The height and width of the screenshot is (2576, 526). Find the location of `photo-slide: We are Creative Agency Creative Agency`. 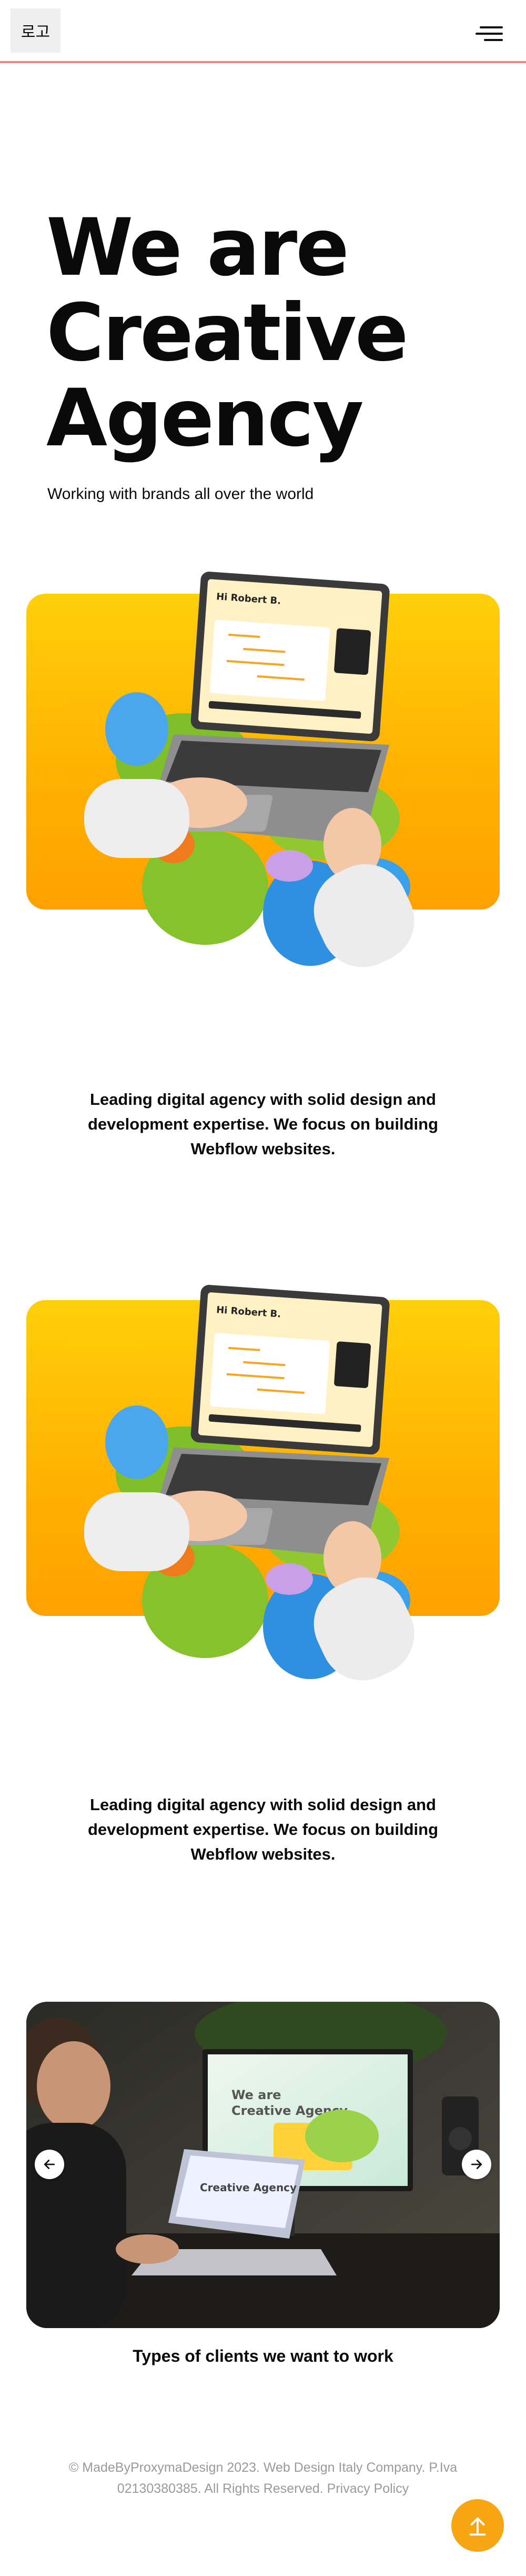

photo-slide: We are Creative Agency Creative Agency is located at coordinates (263, 2165).